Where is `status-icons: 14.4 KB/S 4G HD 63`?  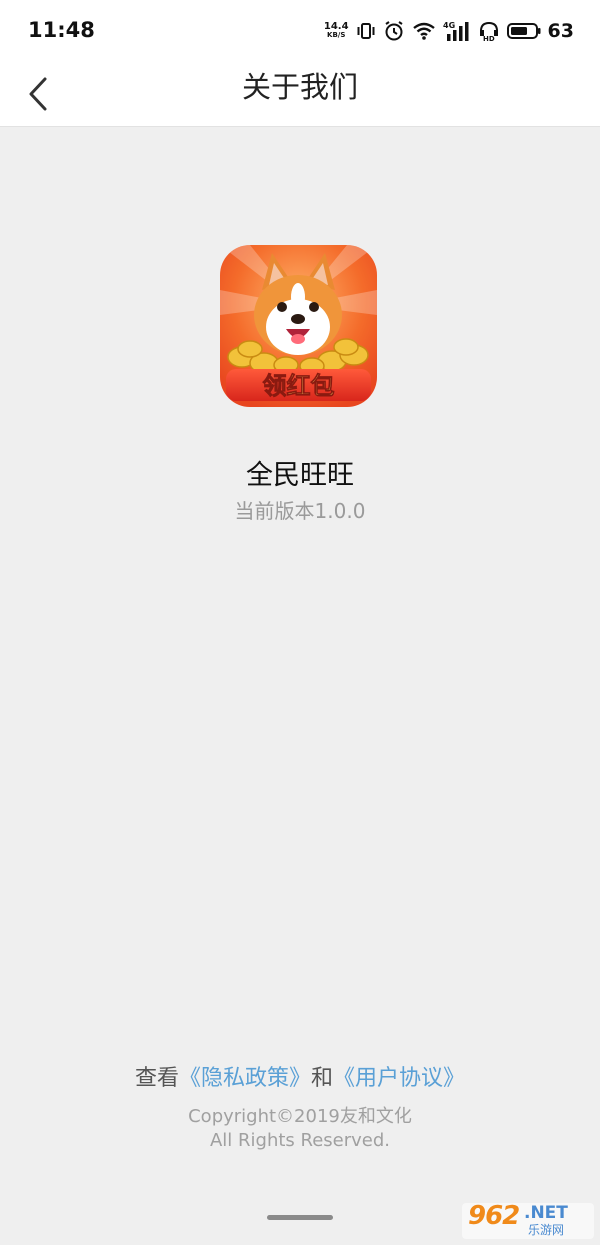
status-icons: 14.4 KB/S 4G HD 63 is located at coordinates (449, 31).